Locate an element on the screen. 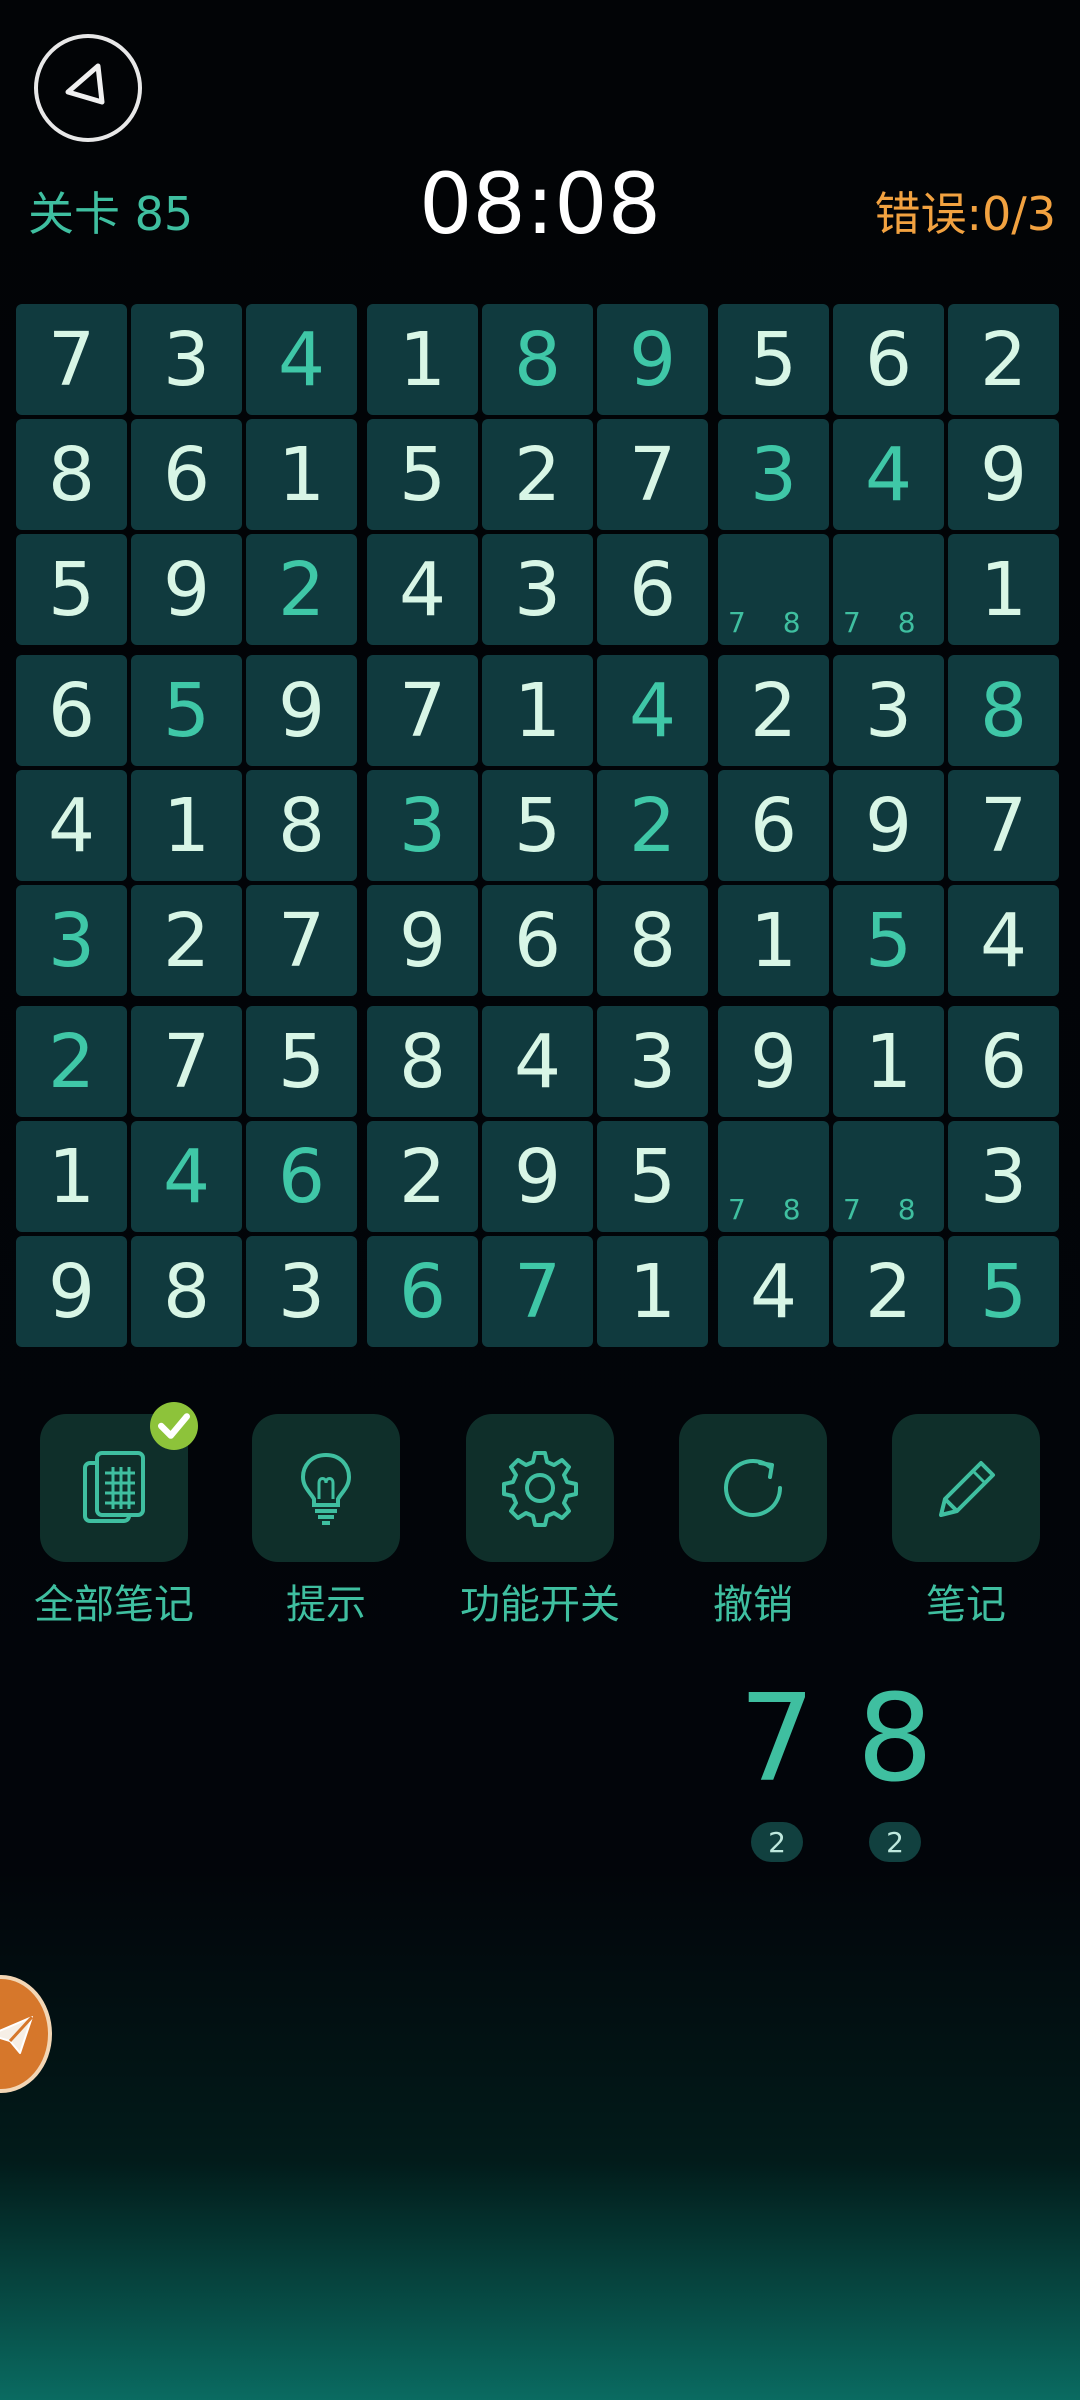 The image size is (1080, 2400). number-key-7: 7 2 is located at coordinates (777, 1771).